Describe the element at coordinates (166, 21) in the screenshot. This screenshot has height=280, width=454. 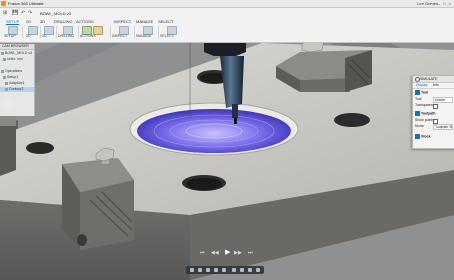
I see `tab-select: SELECT` at that location.